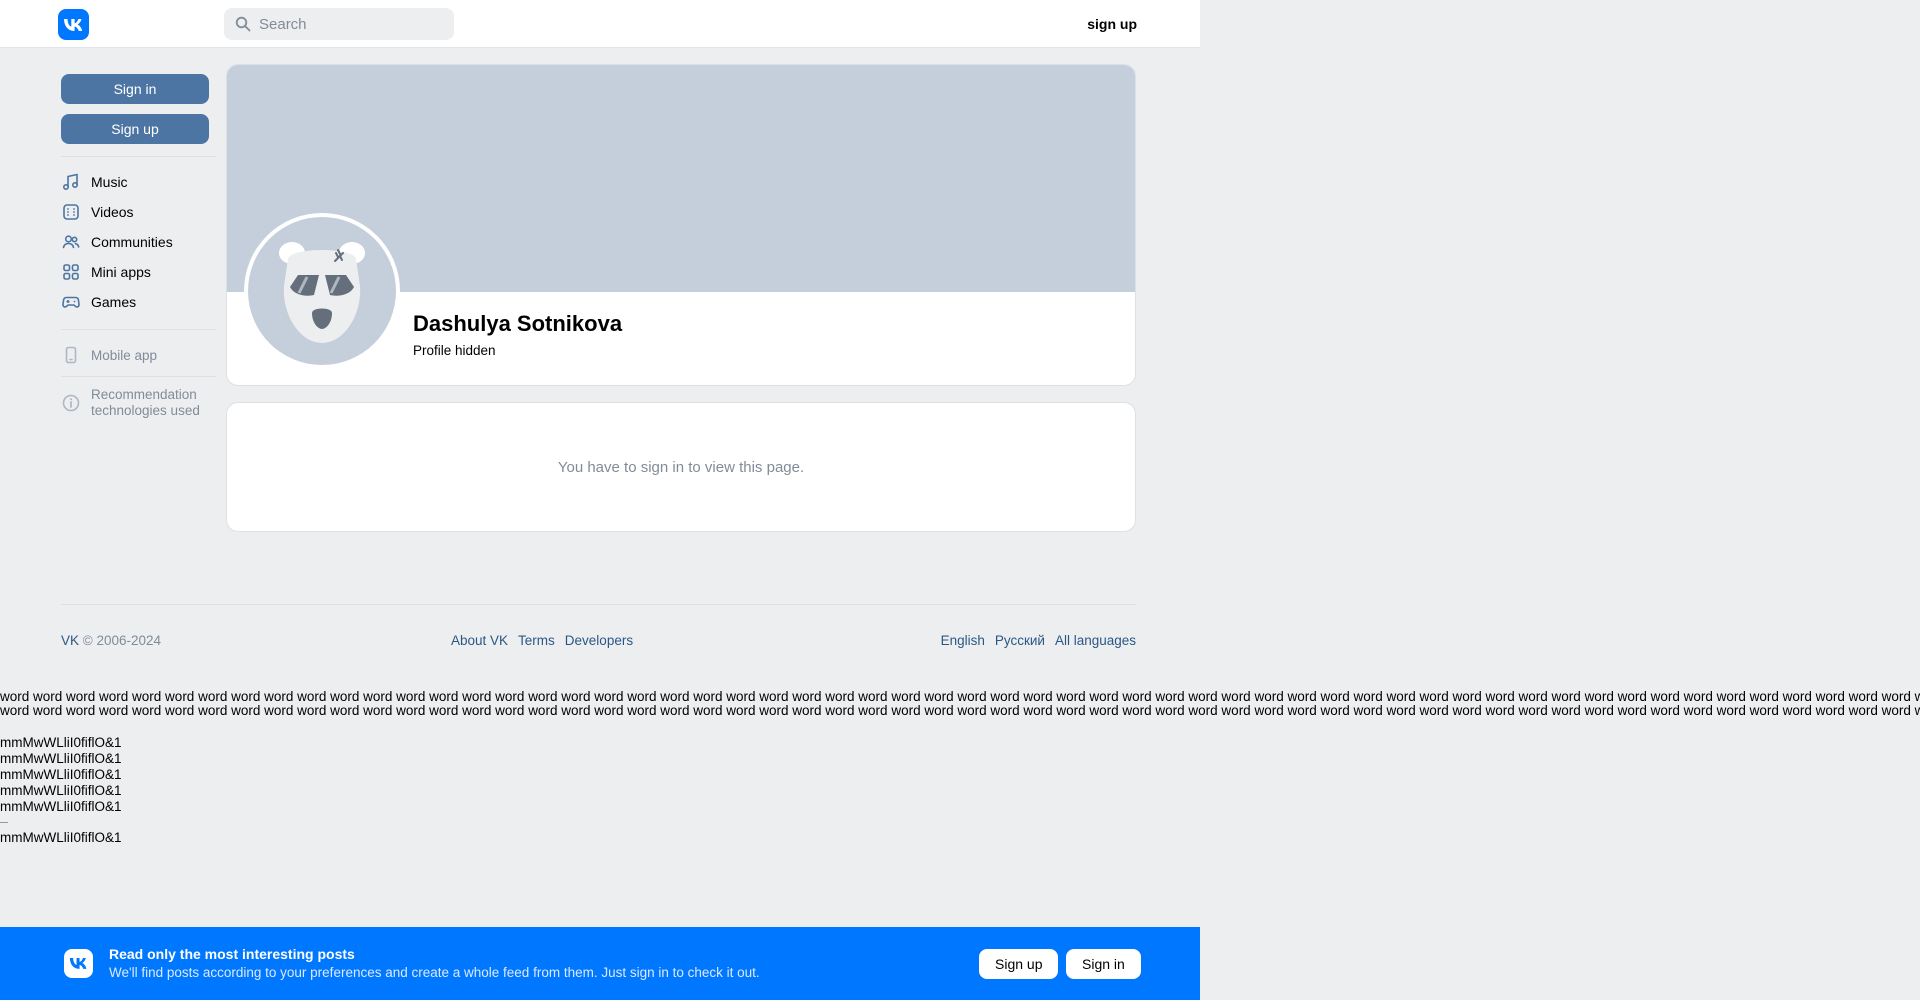  I want to click on profile-status: Profile hidden, so click(454, 350).